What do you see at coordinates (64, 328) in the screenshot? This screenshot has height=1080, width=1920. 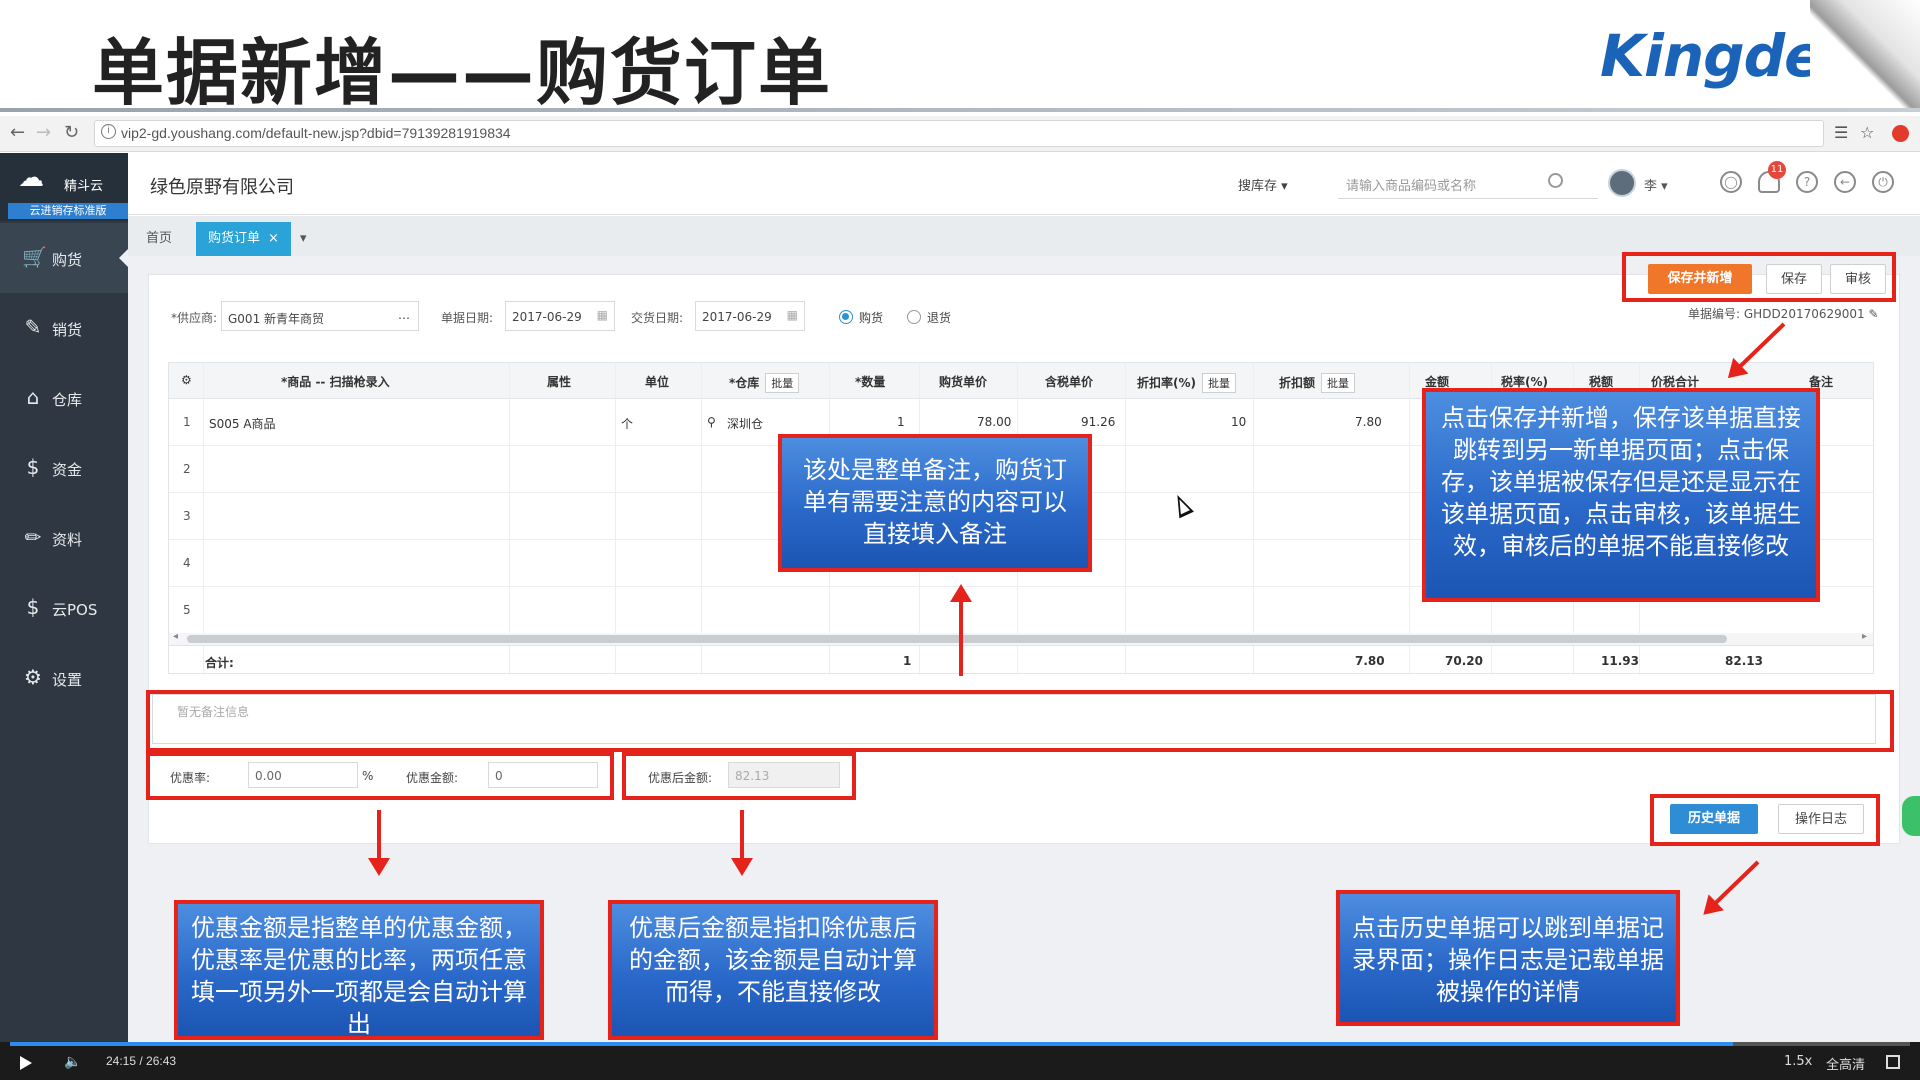 I see `sidebar-item-sales: ✎ 销货` at bounding box center [64, 328].